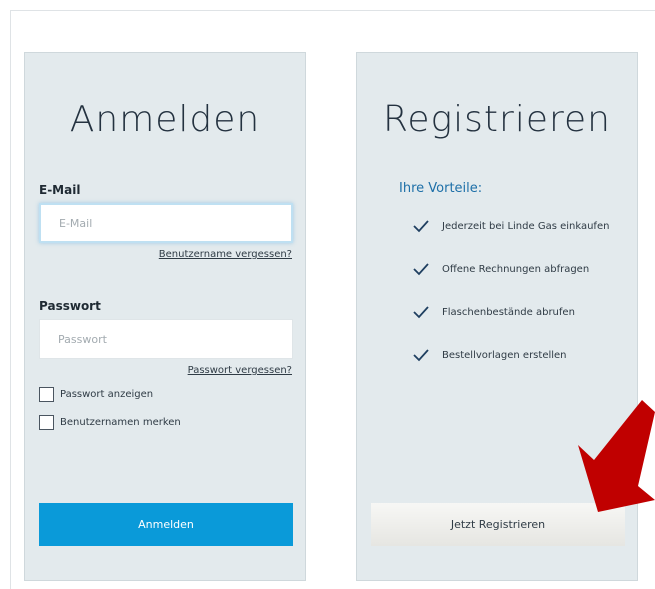 The height and width of the screenshot is (589, 655). I want to click on page-frame-top, so click(332, 10).